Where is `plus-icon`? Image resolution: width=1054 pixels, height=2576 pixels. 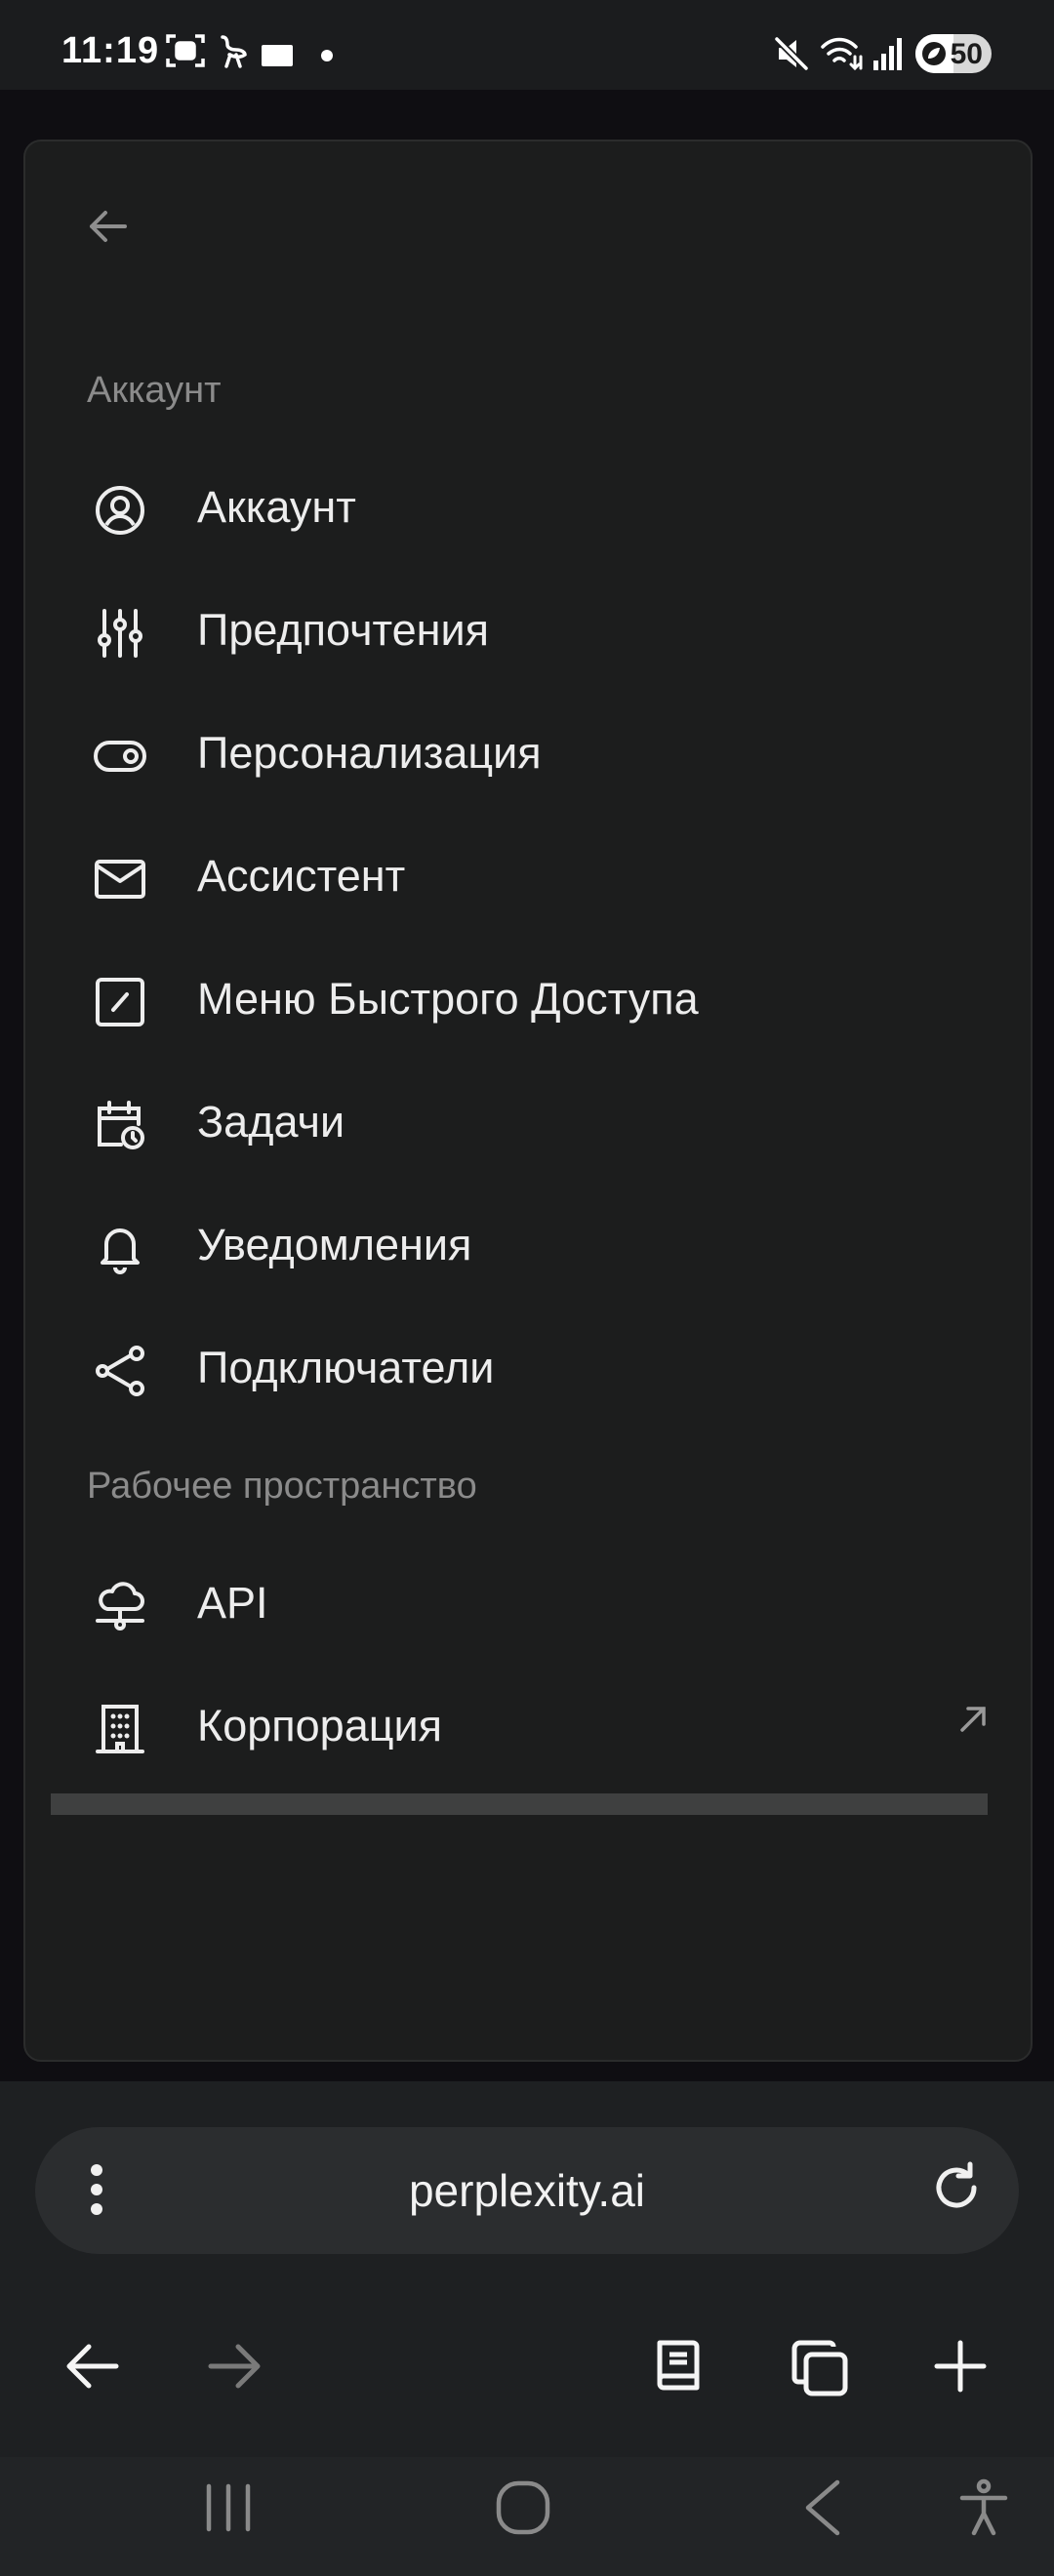 plus-icon is located at coordinates (960, 2366).